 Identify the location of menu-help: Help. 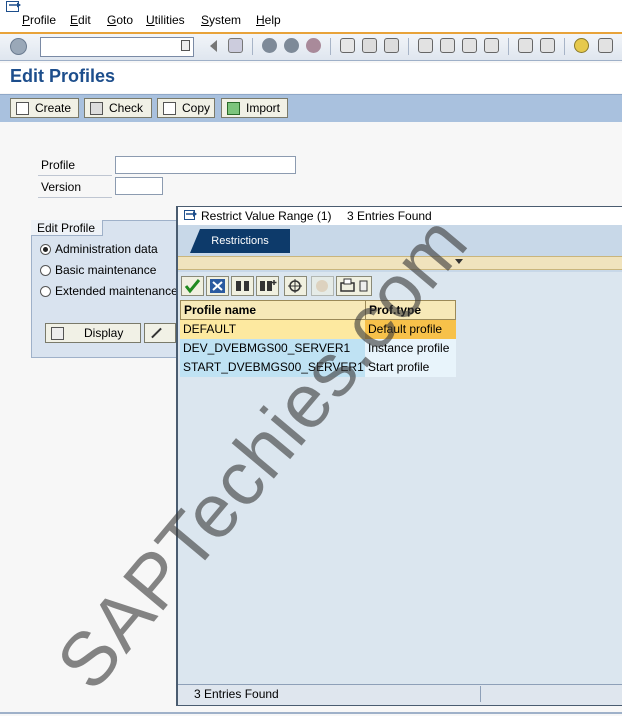
(268, 20).